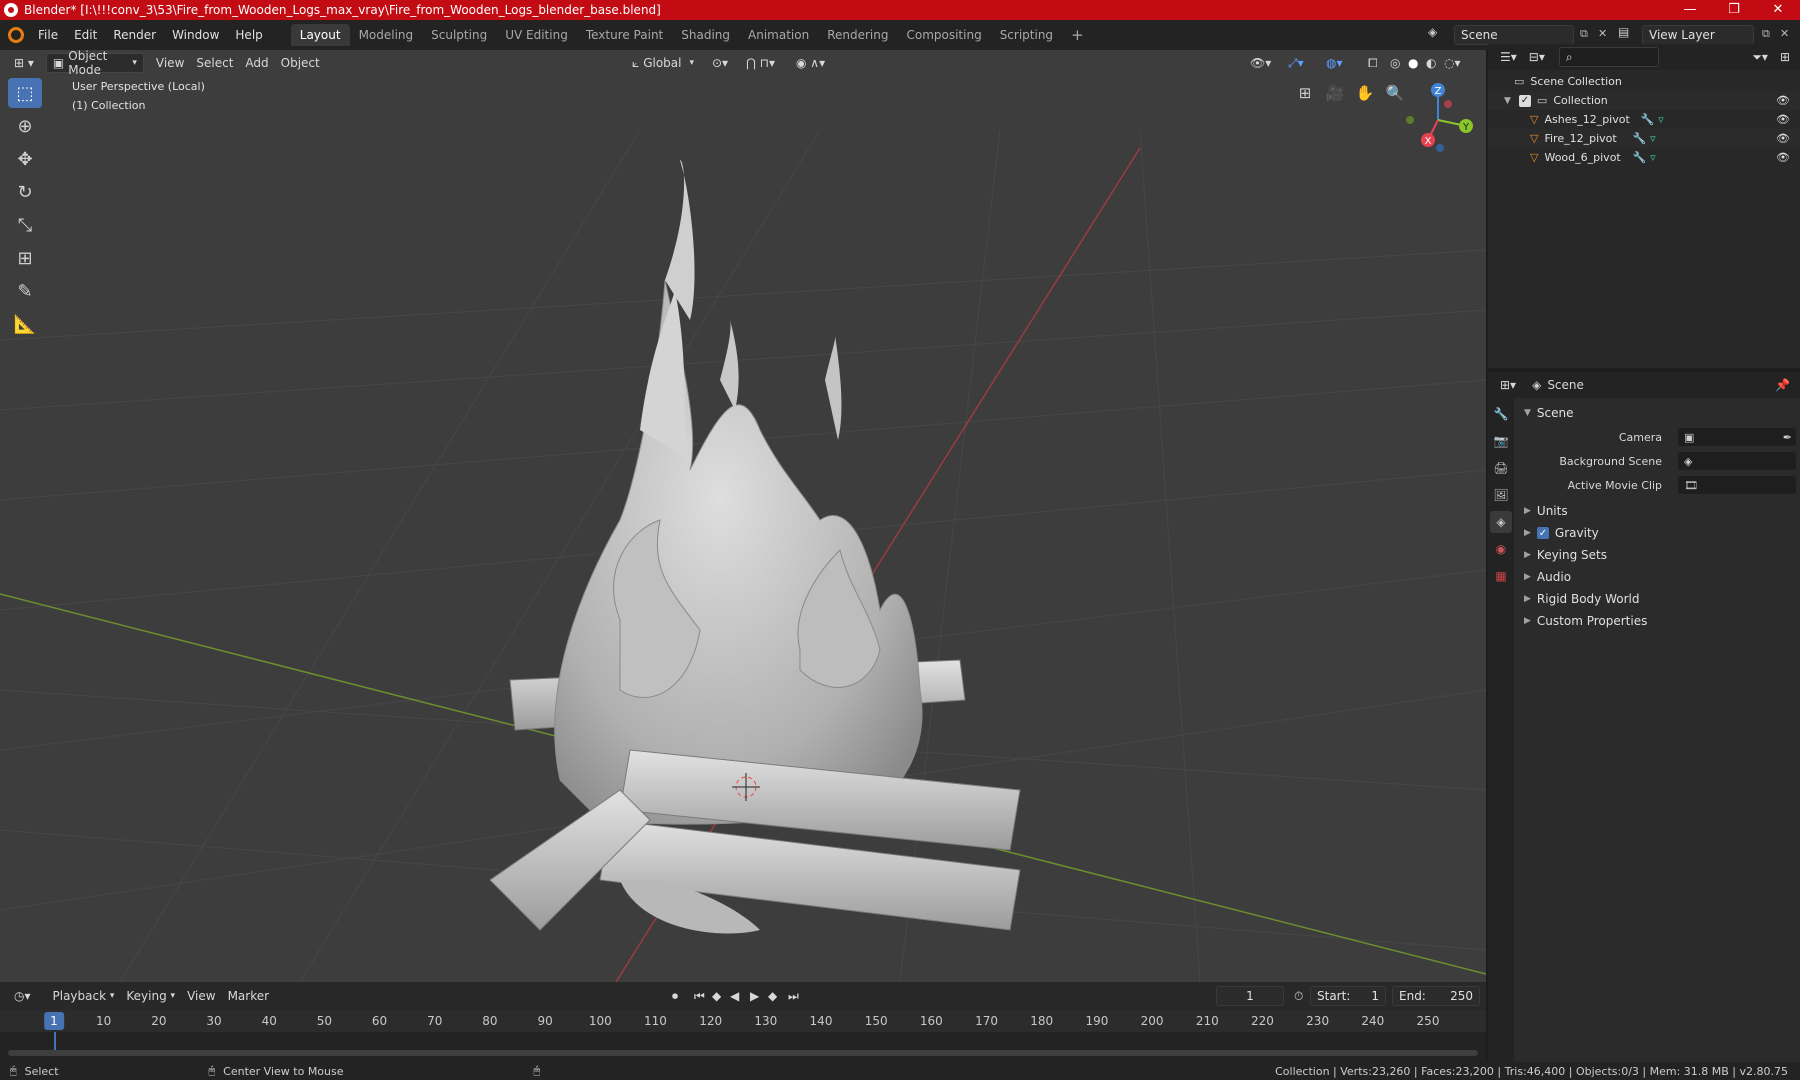 Image resolution: width=1800 pixels, height=1080 pixels. I want to click on visibility-icon: 👁▾, so click(1260, 63).